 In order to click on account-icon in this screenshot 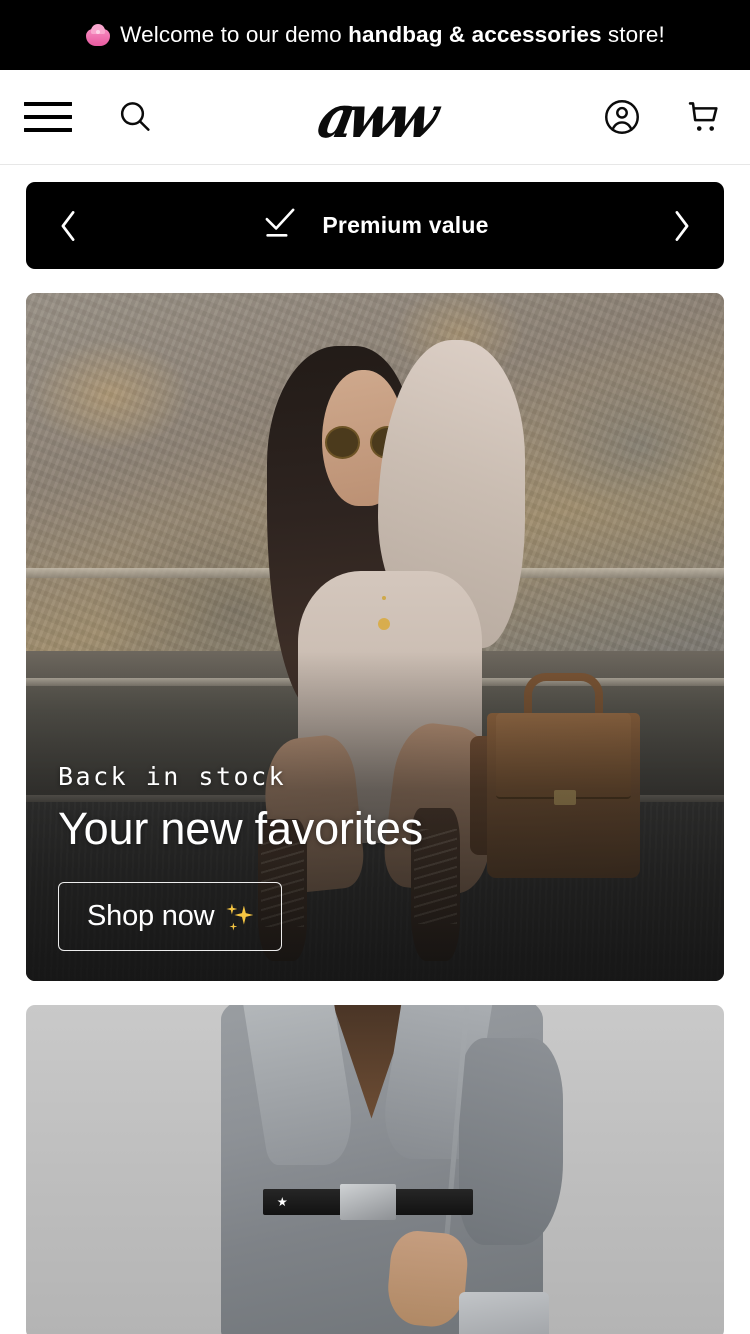, I will do `click(622, 117)`.